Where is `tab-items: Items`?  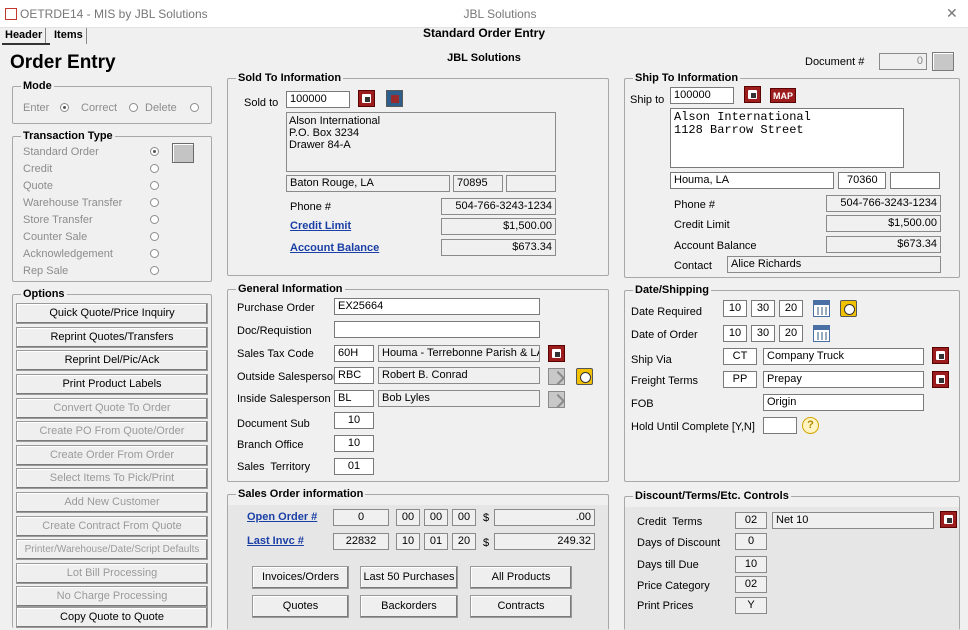 tab-items: Items is located at coordinates (69, 36).